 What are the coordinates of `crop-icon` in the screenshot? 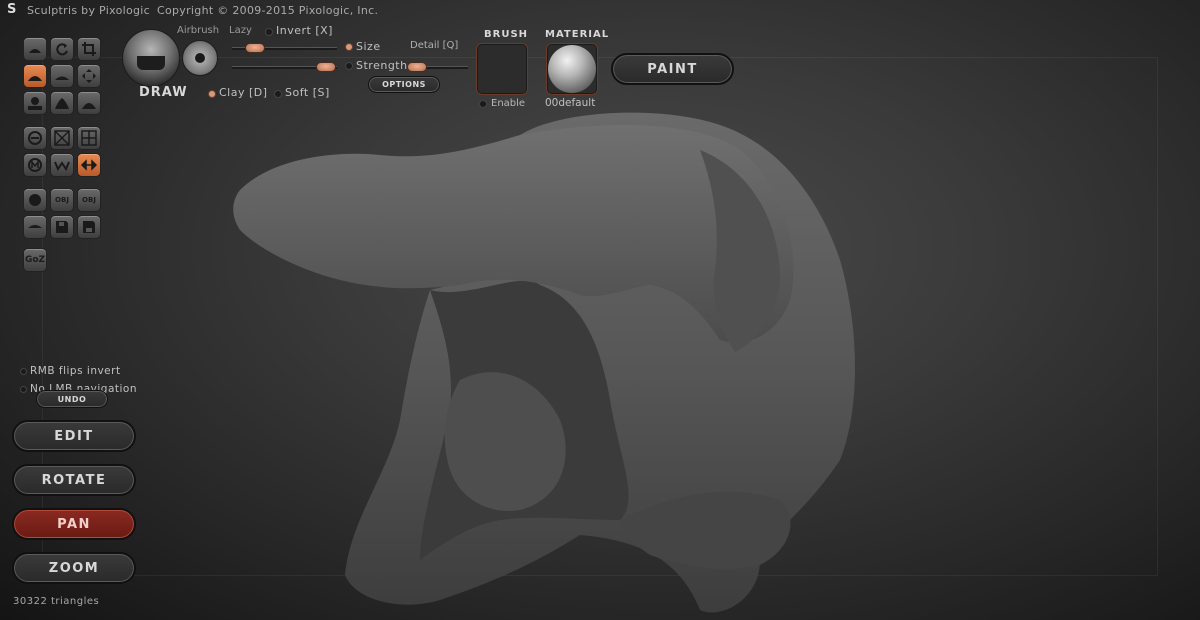 It's located at (89, 49).